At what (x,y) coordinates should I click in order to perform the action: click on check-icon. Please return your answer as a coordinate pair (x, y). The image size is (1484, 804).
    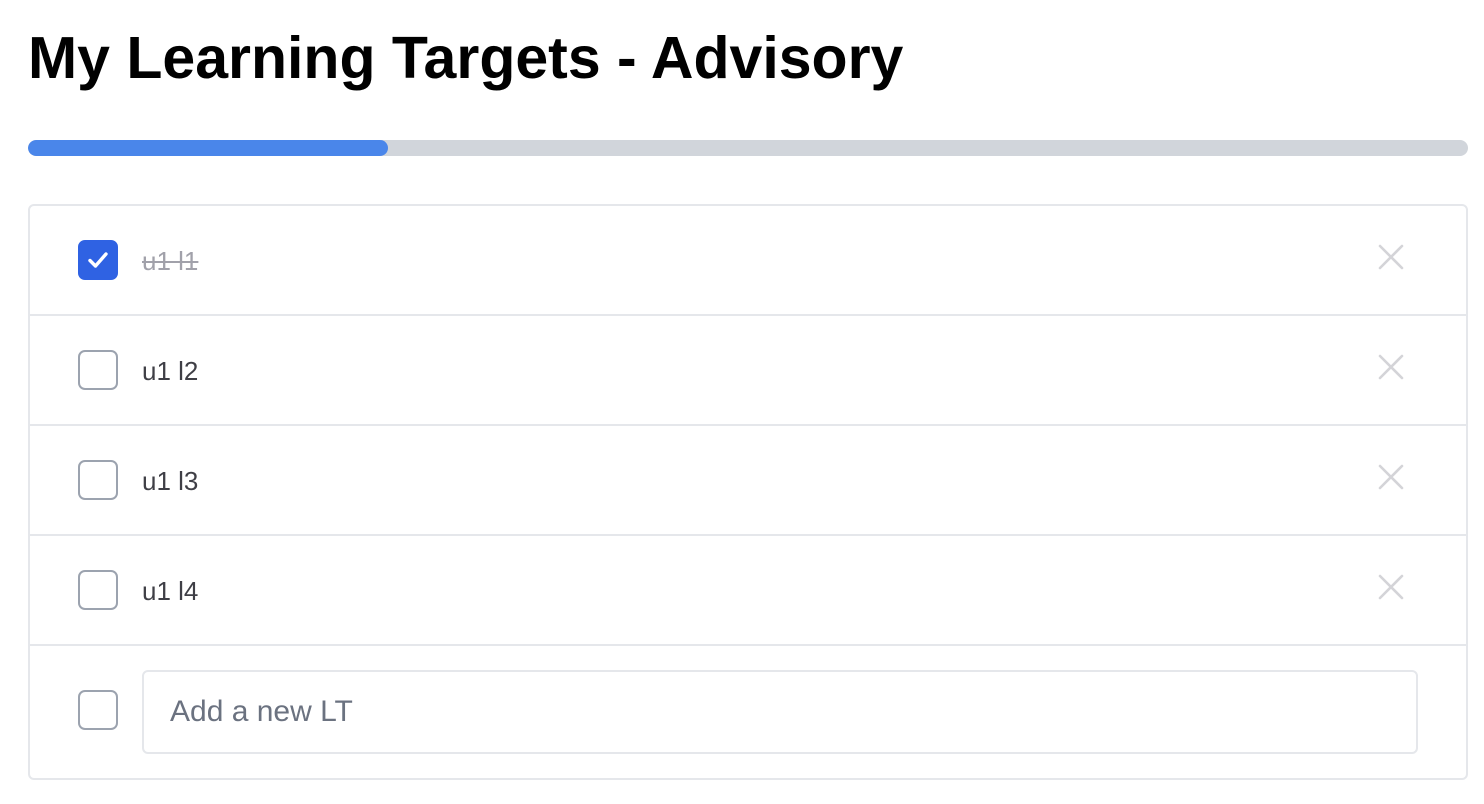
    Looking at the image, I should click on (98, 260).